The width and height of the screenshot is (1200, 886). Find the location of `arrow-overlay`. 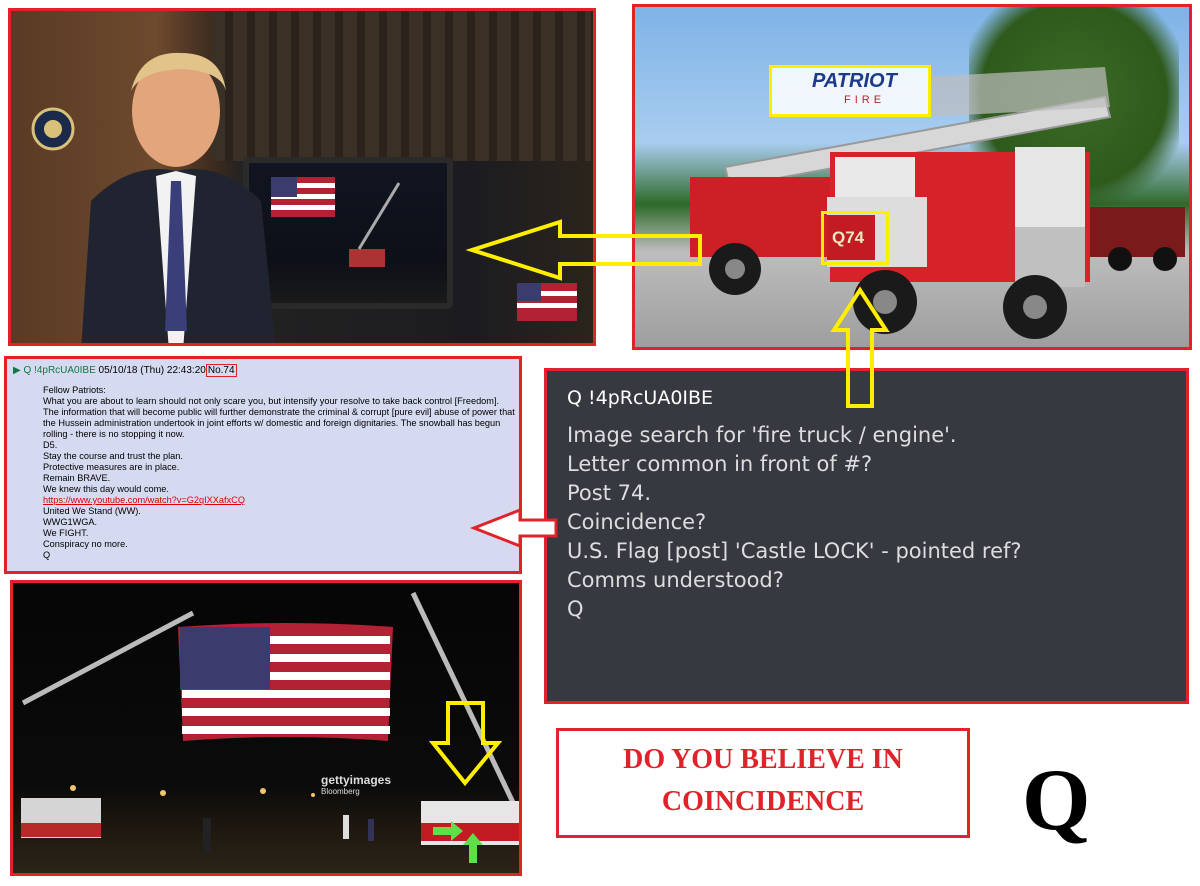

arrow-overlay is located at coordinates (677, 384).